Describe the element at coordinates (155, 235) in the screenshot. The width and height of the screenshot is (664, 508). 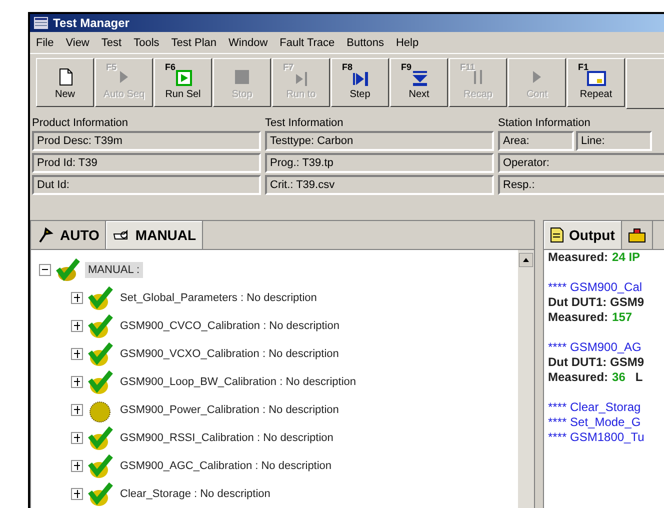
I see `tab: MANUAL` at that location.